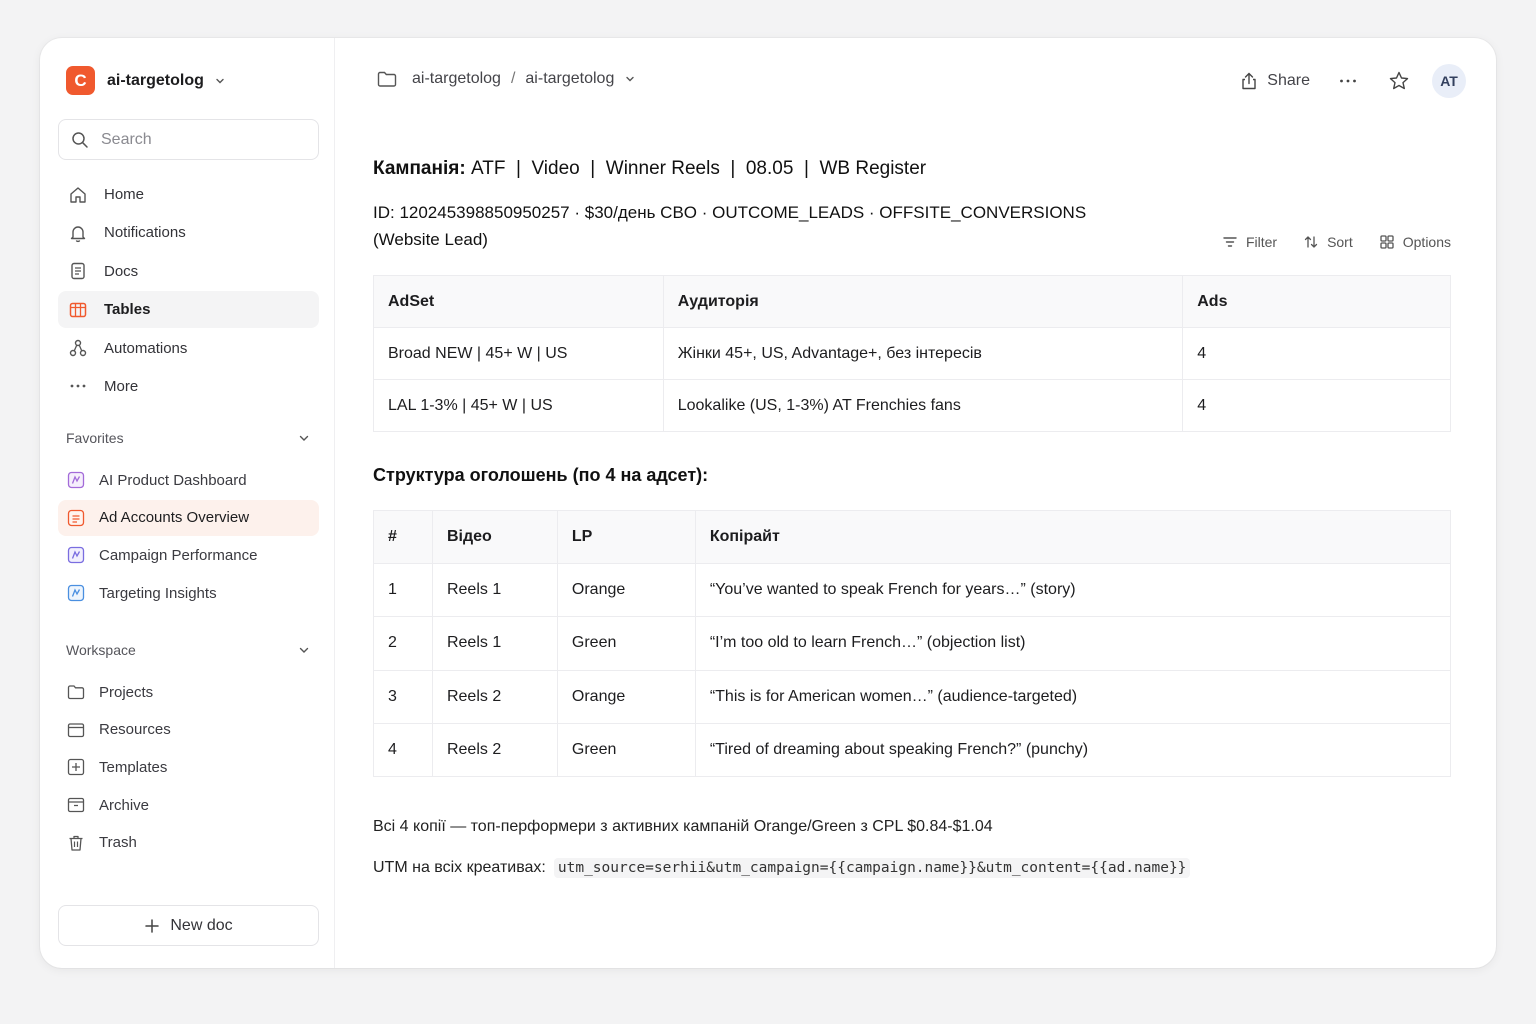 This screenshot has height=1024, width=1536. Describe the element at coordinates (78, 348) in the screenshot. I see `automations-icon` at that location.